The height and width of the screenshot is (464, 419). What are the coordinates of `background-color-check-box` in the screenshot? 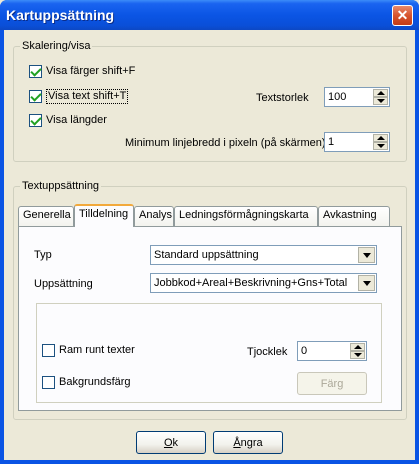 It's located at (48, 382).